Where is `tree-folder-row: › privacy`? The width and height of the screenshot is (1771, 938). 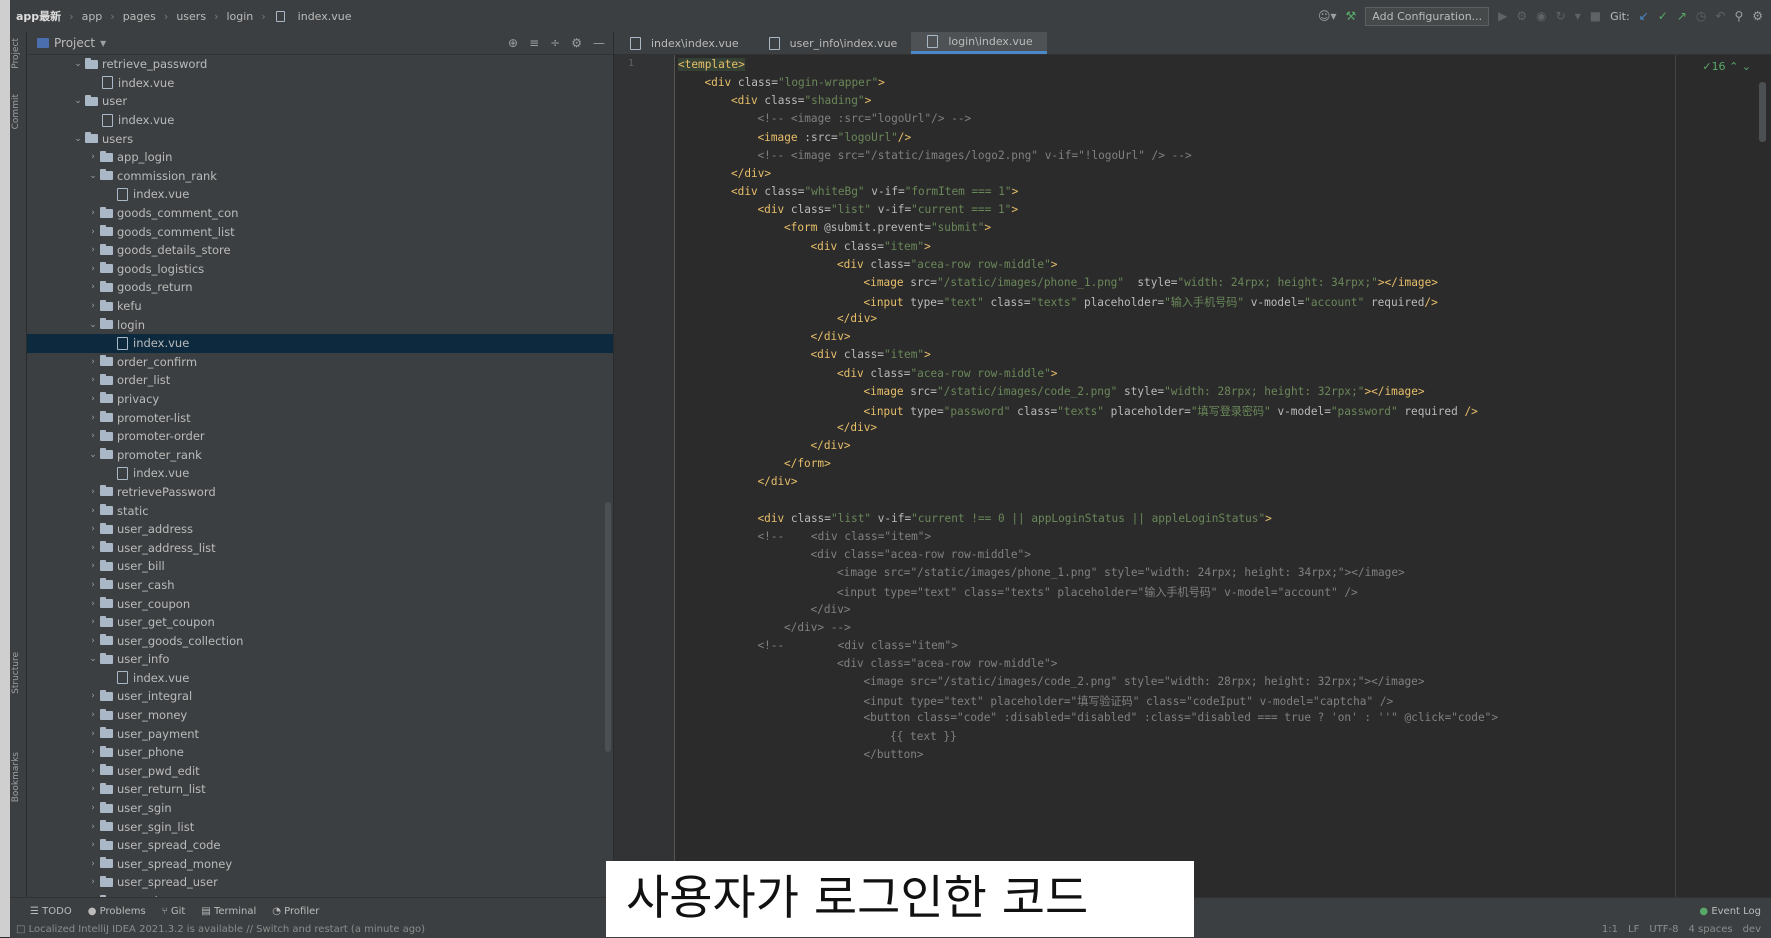
tree-folder-row: › privacy is located at coordinates (320, 399).